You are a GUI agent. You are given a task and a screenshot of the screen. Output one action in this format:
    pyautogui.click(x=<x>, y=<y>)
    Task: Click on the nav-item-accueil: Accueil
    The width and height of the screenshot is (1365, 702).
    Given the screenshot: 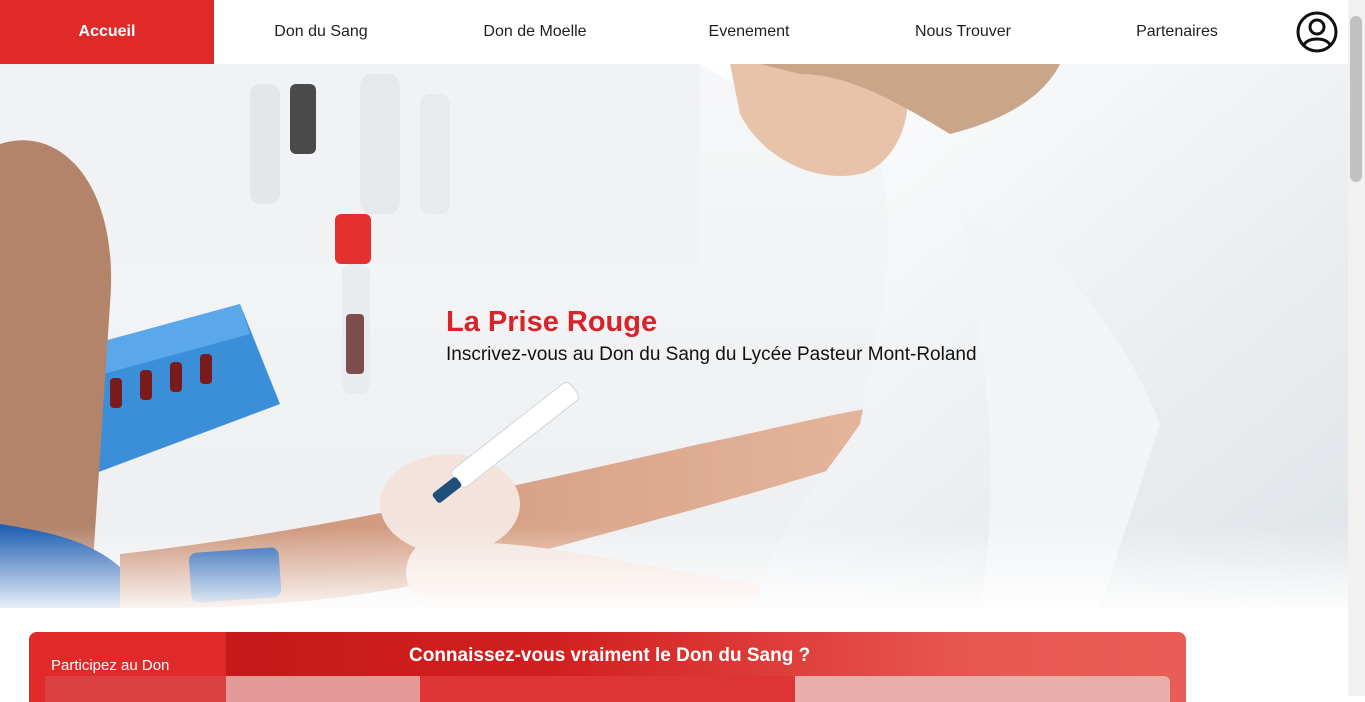 What is the action you would take?
    pyautogui.click(x=107, y=32)
    